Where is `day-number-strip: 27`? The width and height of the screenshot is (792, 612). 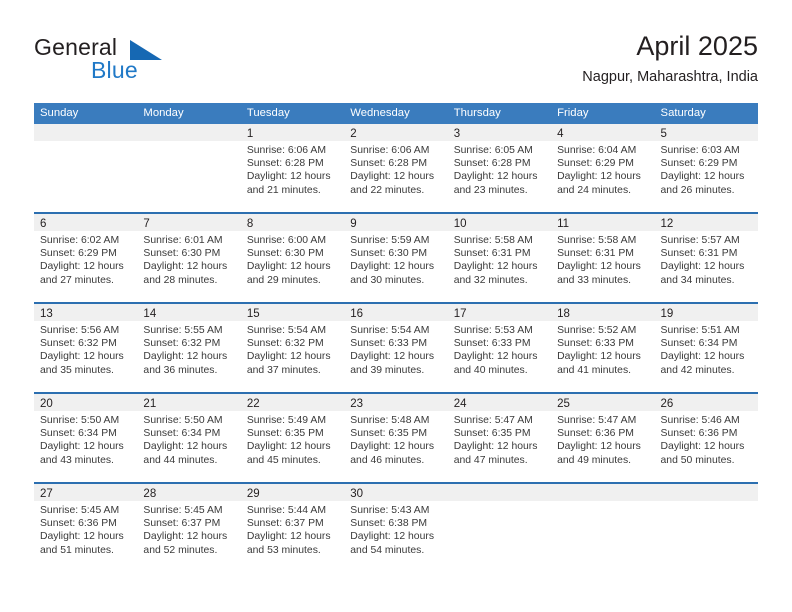 day-number-strip: 27 is located at coordinates (86, 492).